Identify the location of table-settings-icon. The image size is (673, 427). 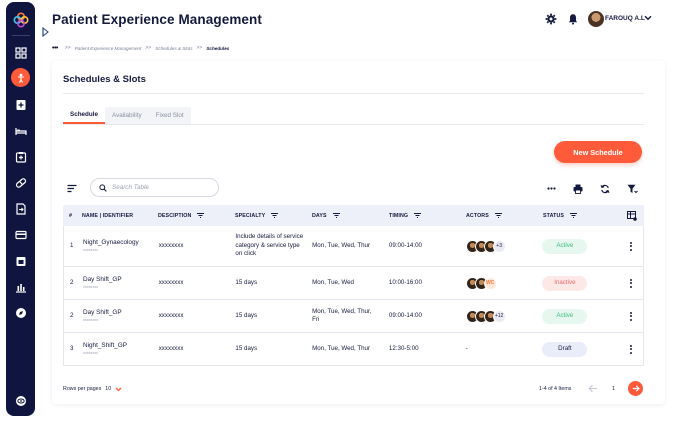
(632, 215).